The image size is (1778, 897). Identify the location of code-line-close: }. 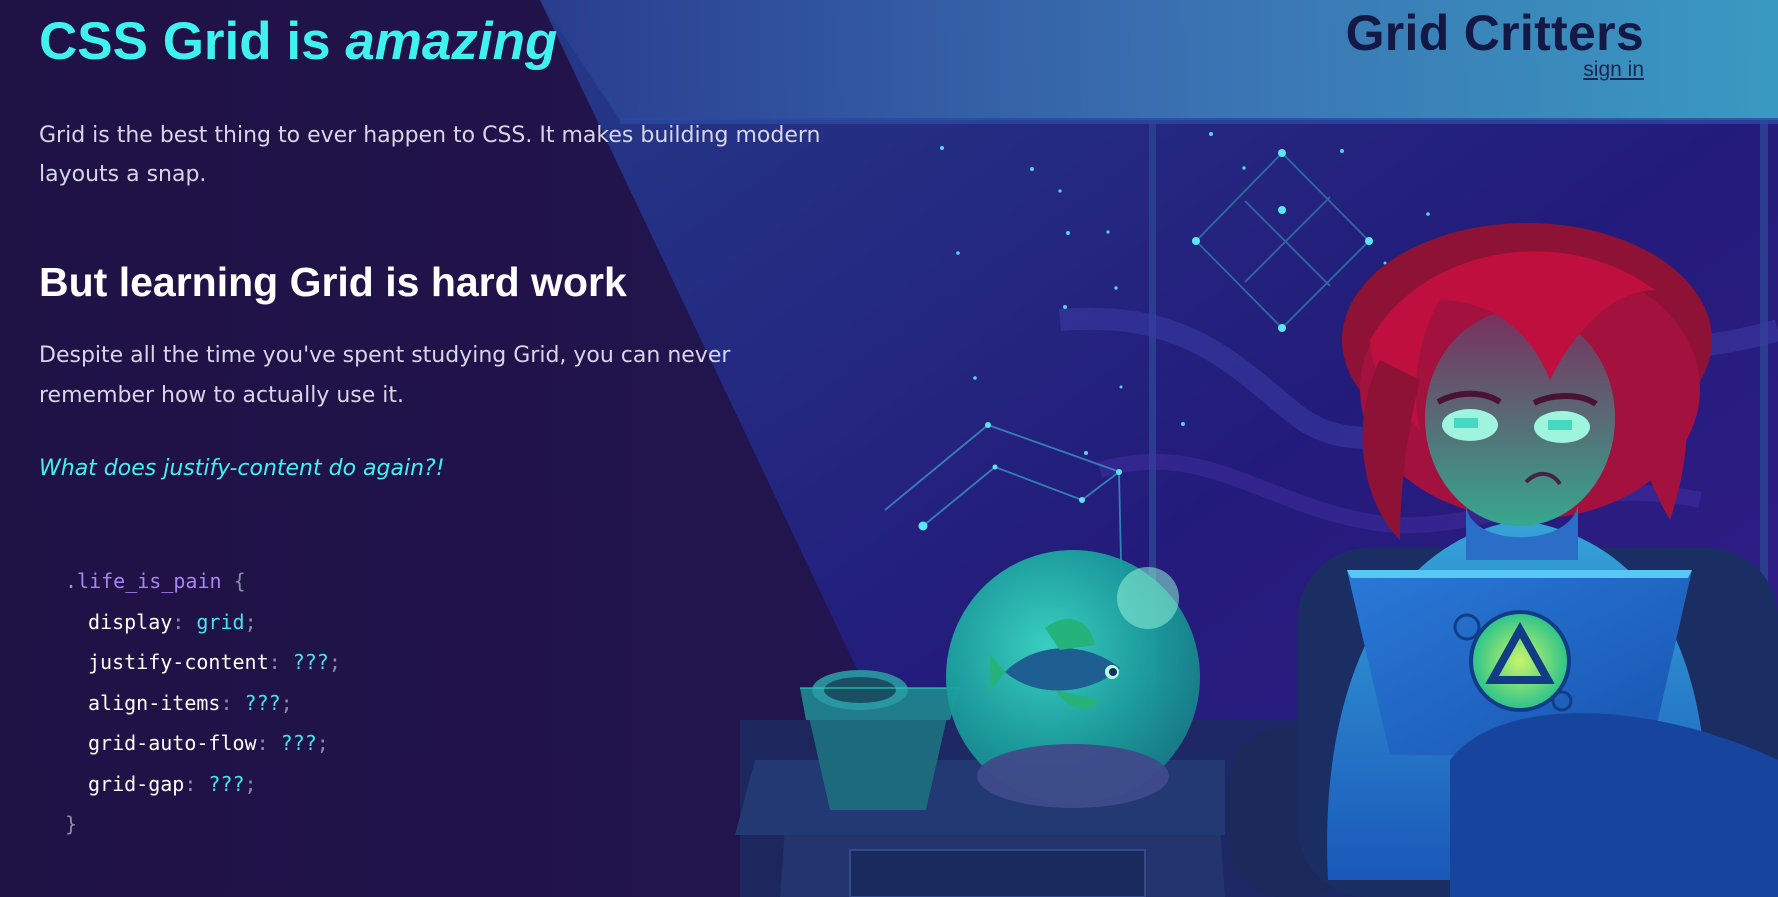
(492, 824).